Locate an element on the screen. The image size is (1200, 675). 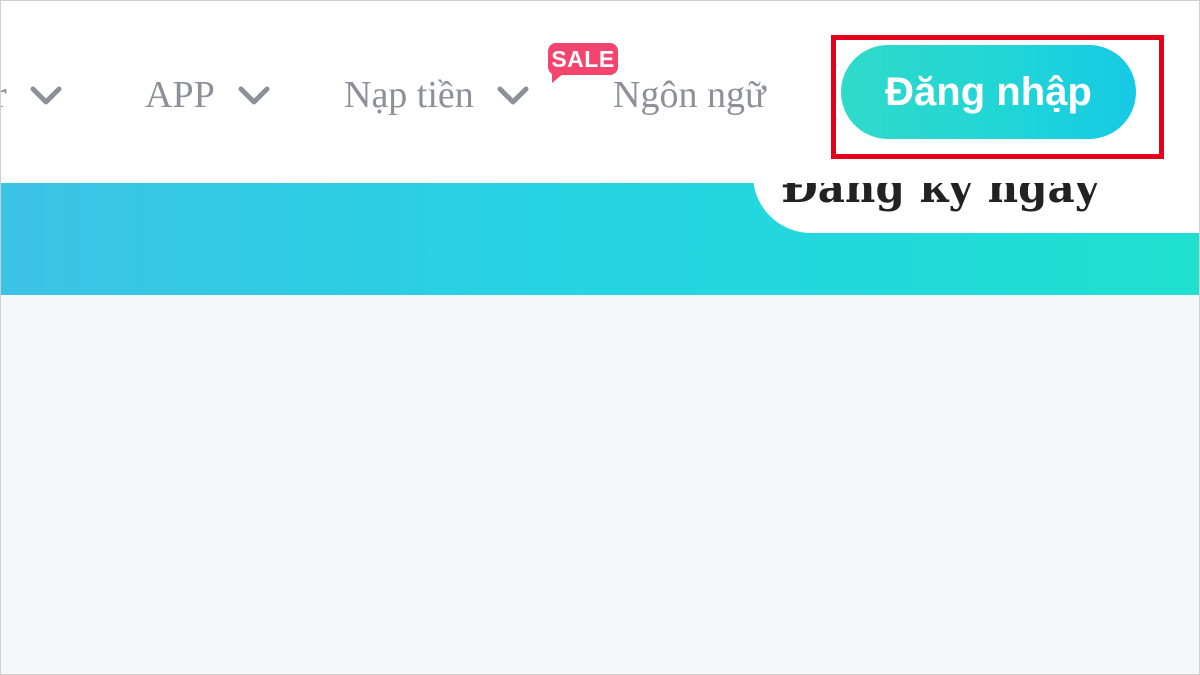
login-button: Đăng nhập is located at coordinates (988, 92).